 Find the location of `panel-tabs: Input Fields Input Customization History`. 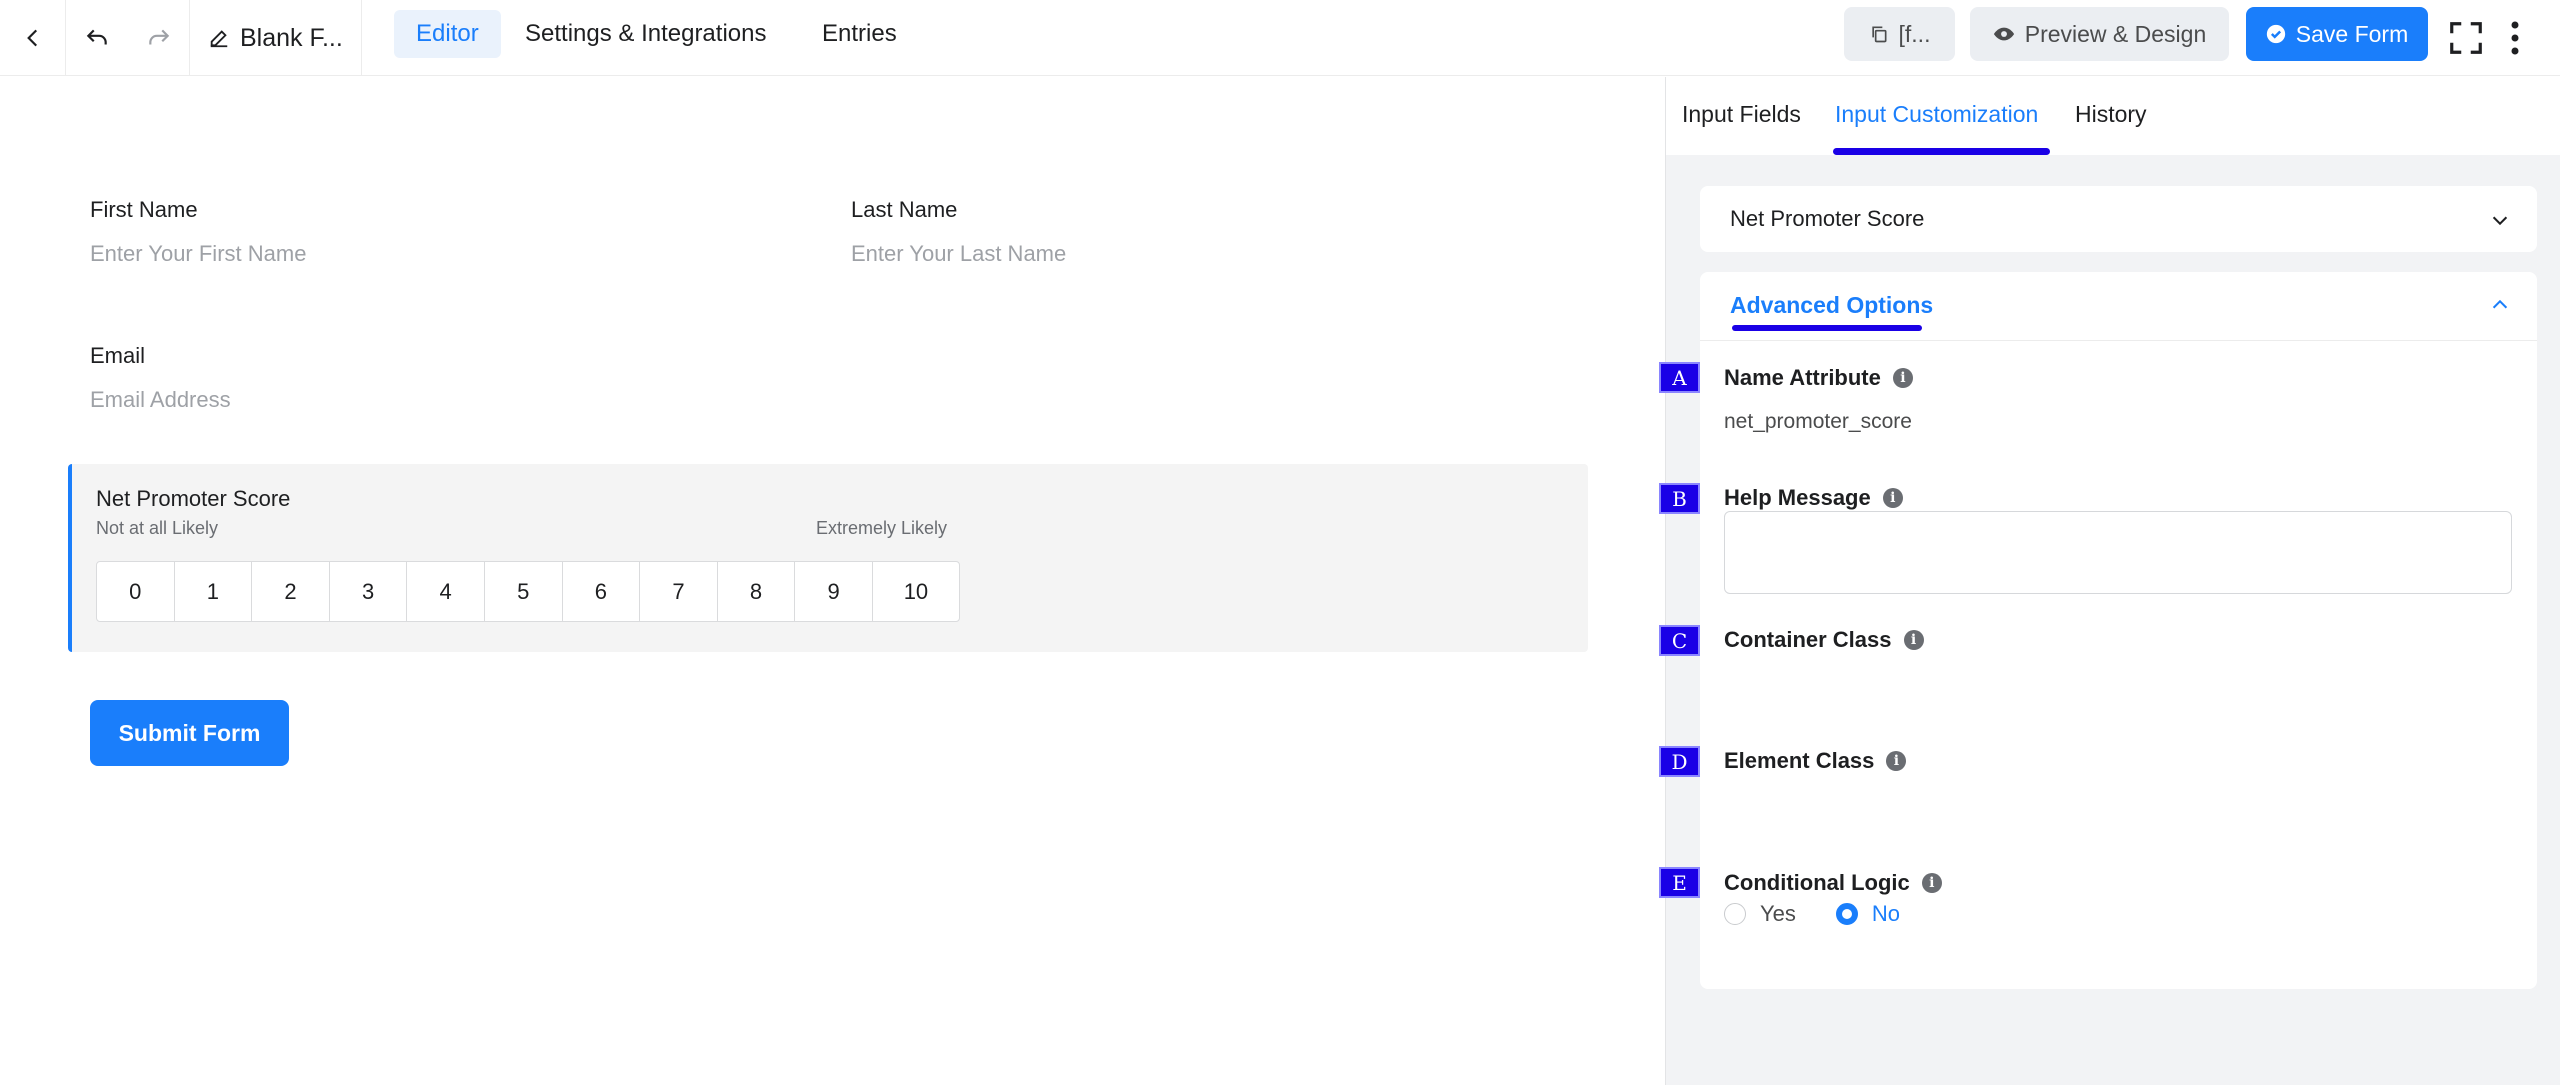

panel-tabs: Input Fields Input Customization History is located at coordinates (2113, 116).